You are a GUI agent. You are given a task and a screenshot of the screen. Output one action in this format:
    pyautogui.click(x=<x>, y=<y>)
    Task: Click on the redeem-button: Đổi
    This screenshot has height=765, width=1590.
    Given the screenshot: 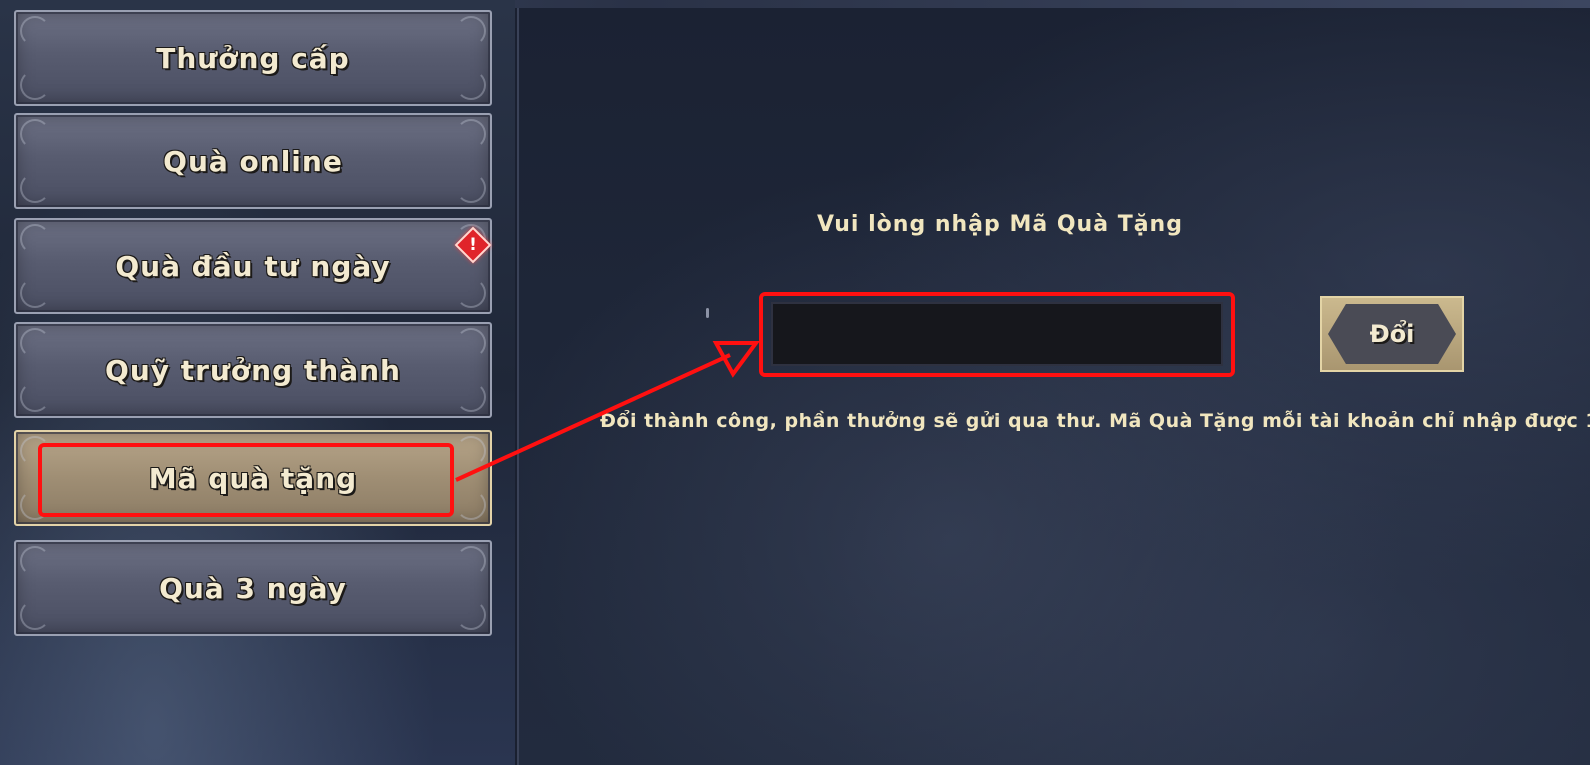 What is the action you would take?
    pyautogui.click(x=1392, y=334)
    